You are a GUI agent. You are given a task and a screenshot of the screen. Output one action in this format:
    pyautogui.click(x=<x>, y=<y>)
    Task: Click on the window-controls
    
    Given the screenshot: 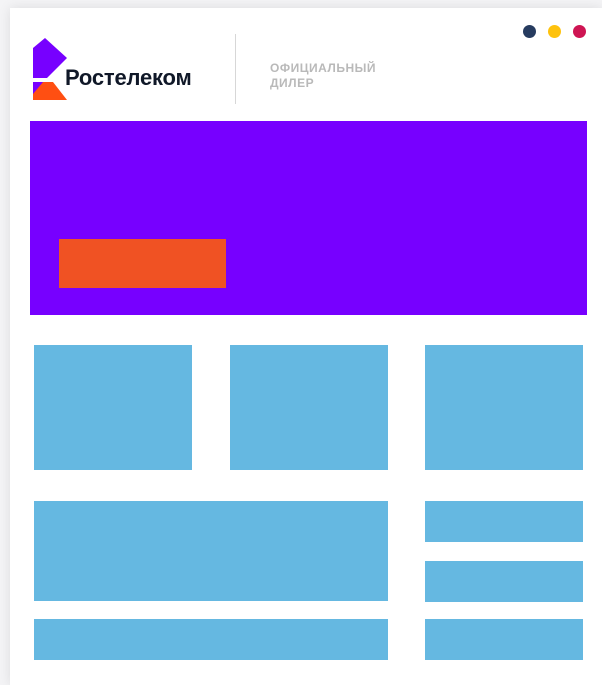 What is the action you would take?
    pyautogui.click(x=554, y=31)
    